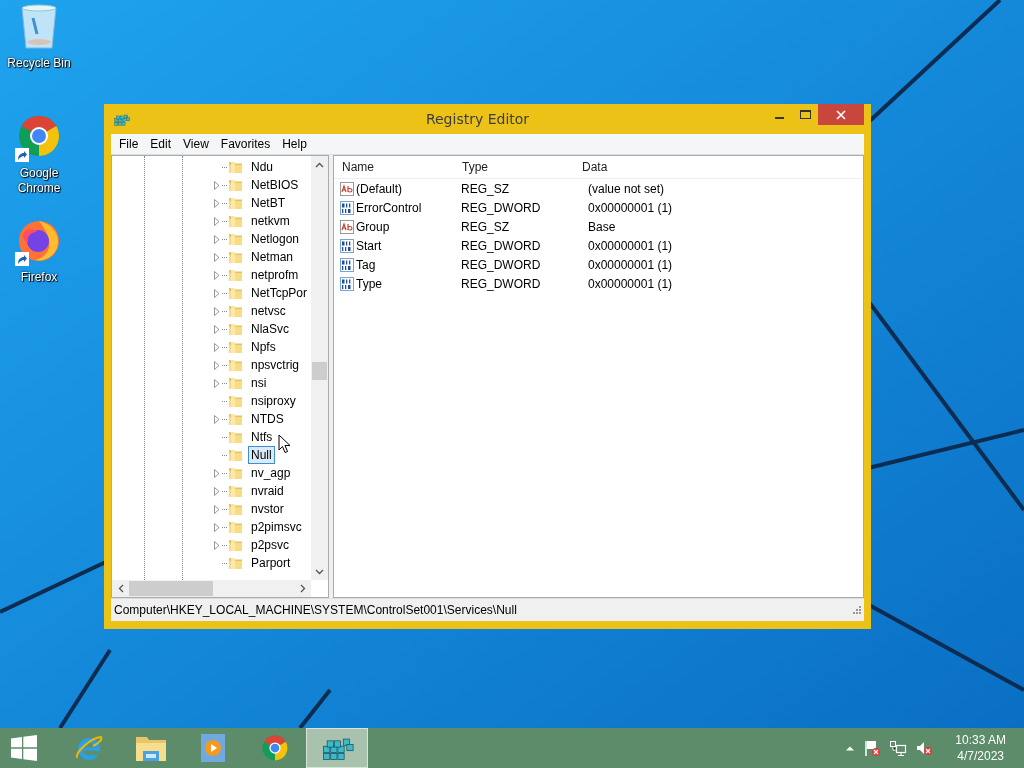 The image size is (1024, 768). Describe the element at coordinates (850, 748) in the screenshot. I see `show-hidden-icons-icon` at that location.